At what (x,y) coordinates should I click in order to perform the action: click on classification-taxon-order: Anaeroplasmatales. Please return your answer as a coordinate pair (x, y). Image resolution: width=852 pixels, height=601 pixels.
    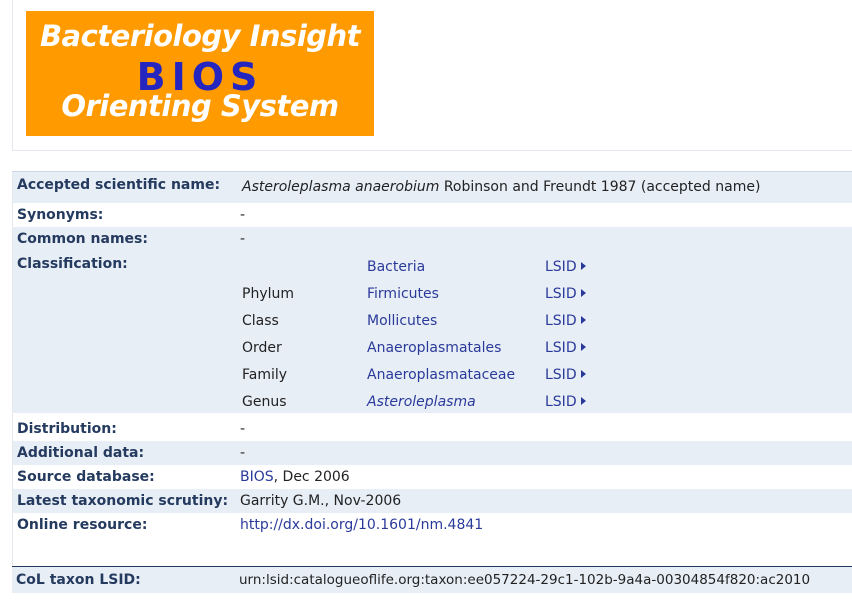
    Looking at the image, I should click on (434, 348).